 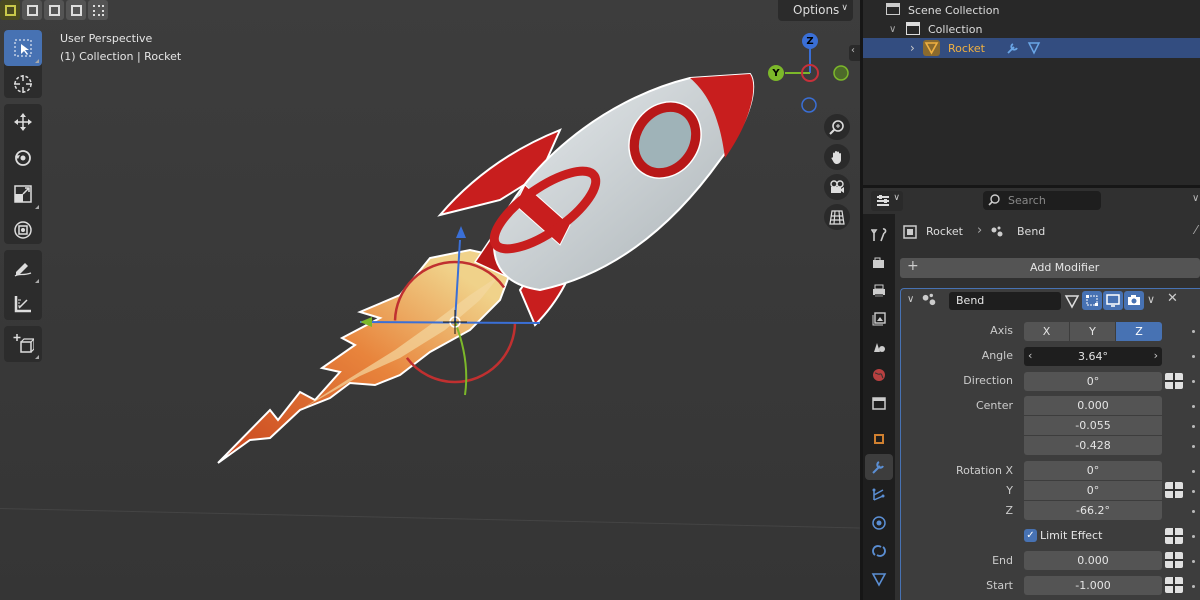 What do you see at coordinates (1093, 381) in the screenshot?
I see `direction-field: 0°` at bounding box center [1093, 381].